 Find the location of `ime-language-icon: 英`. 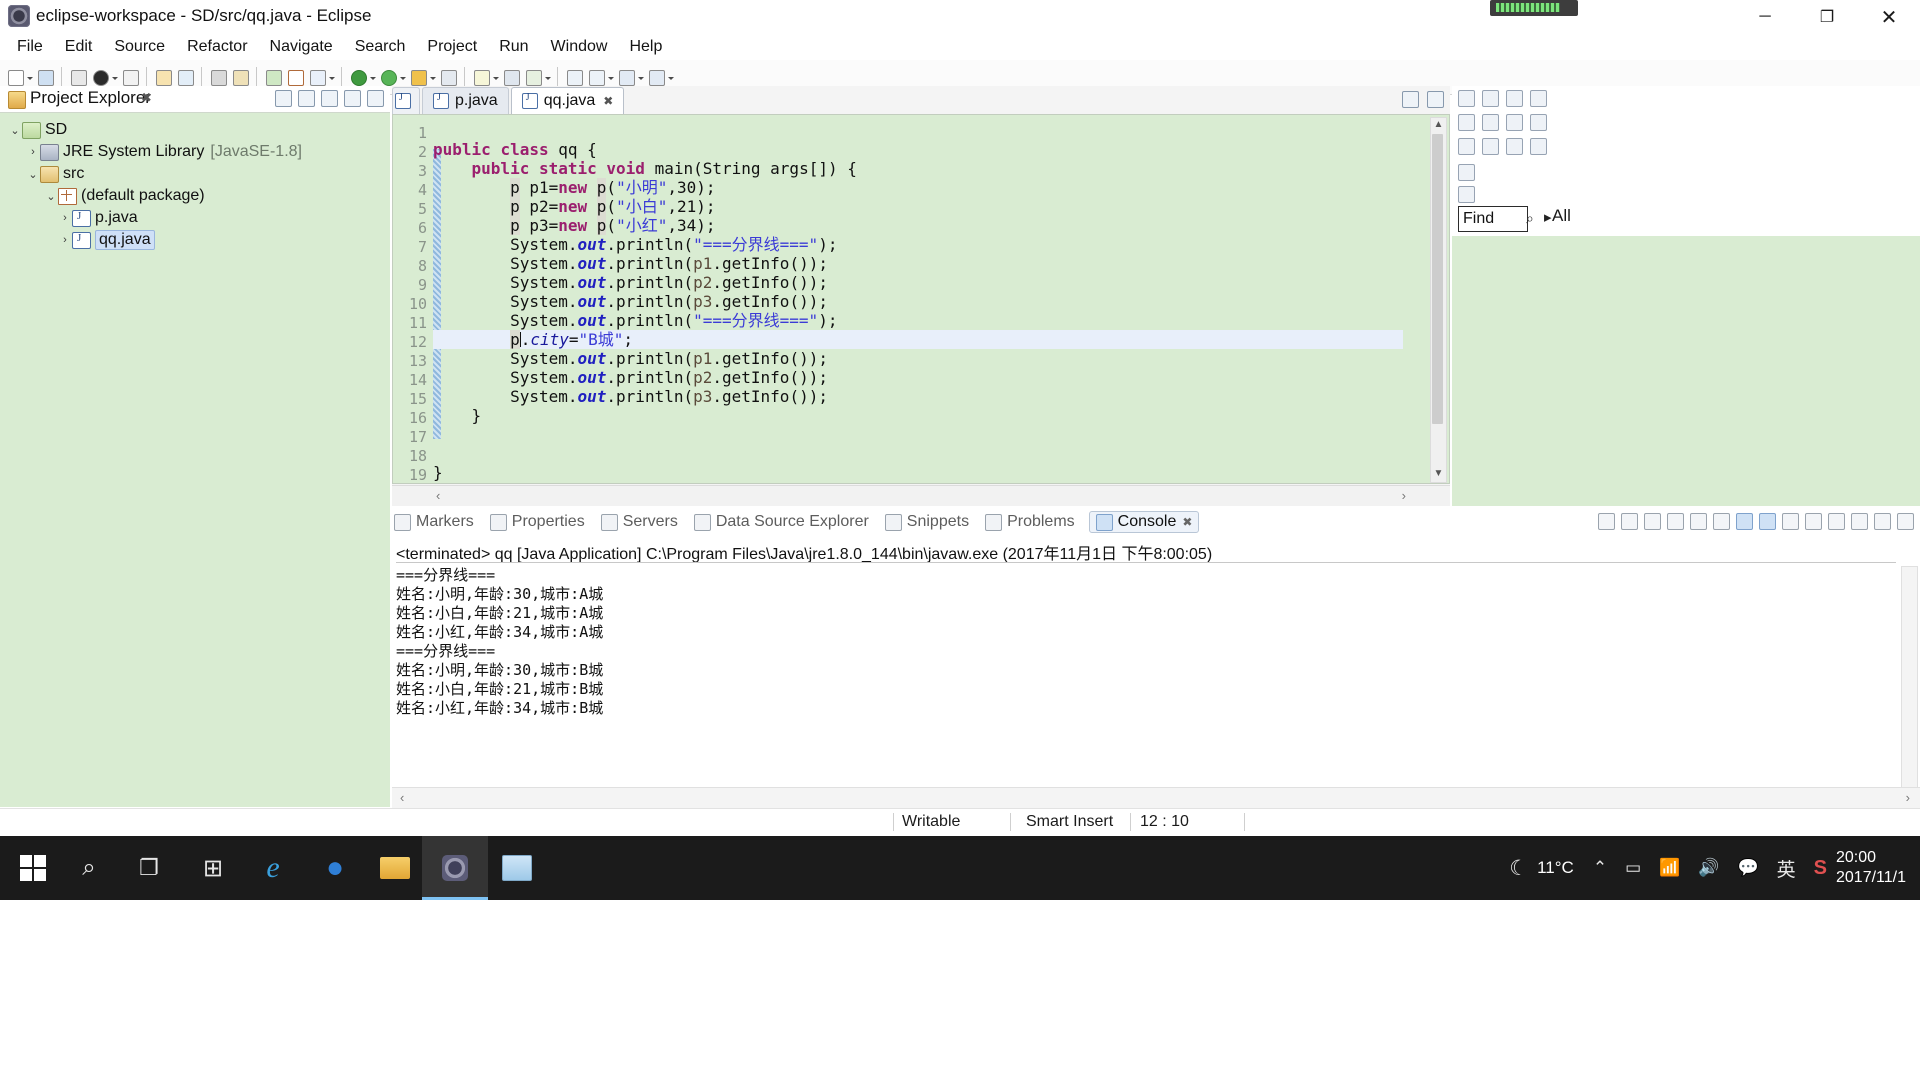

ime-language-icon: 英 is located at coordinates (1786, 868).